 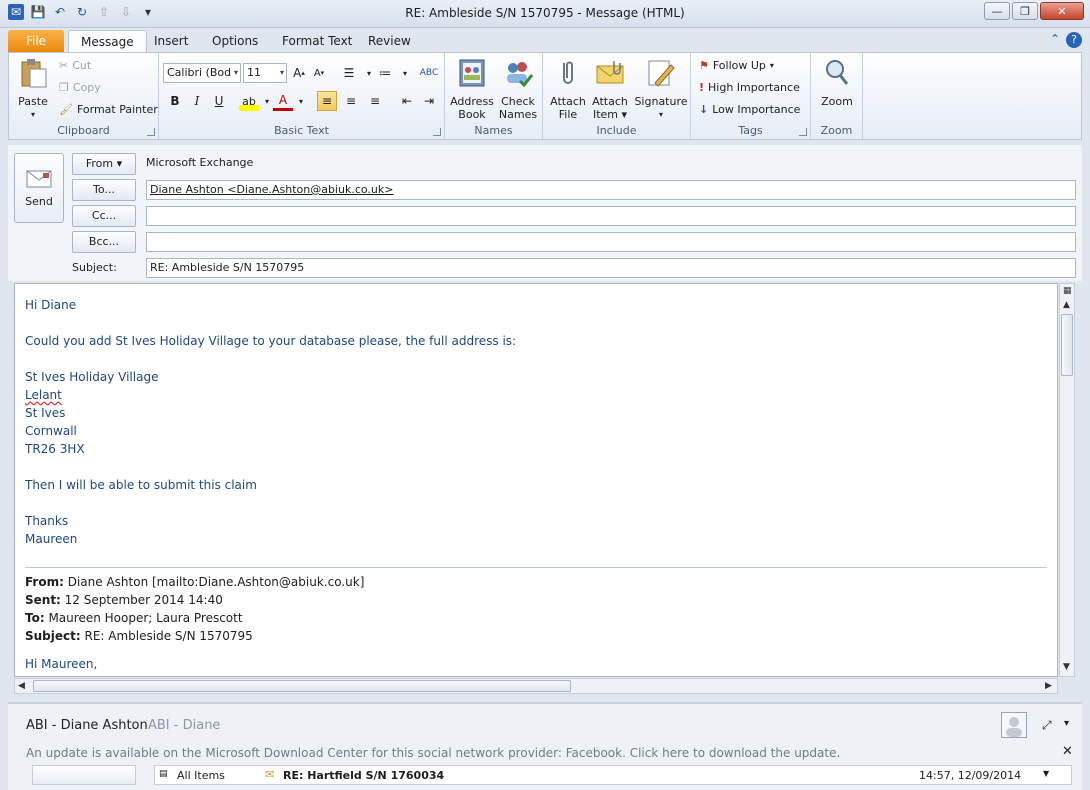 I want to click on scroll-up-icon: ▲, so click(x=1066, y=305).